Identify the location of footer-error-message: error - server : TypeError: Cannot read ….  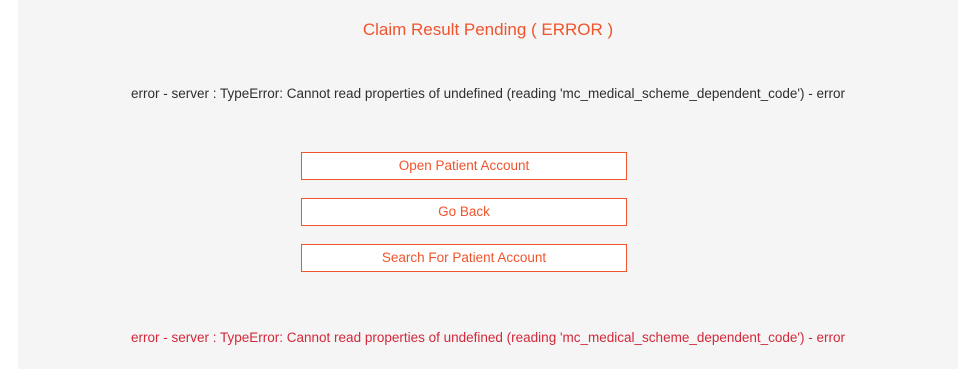
(488, 337).